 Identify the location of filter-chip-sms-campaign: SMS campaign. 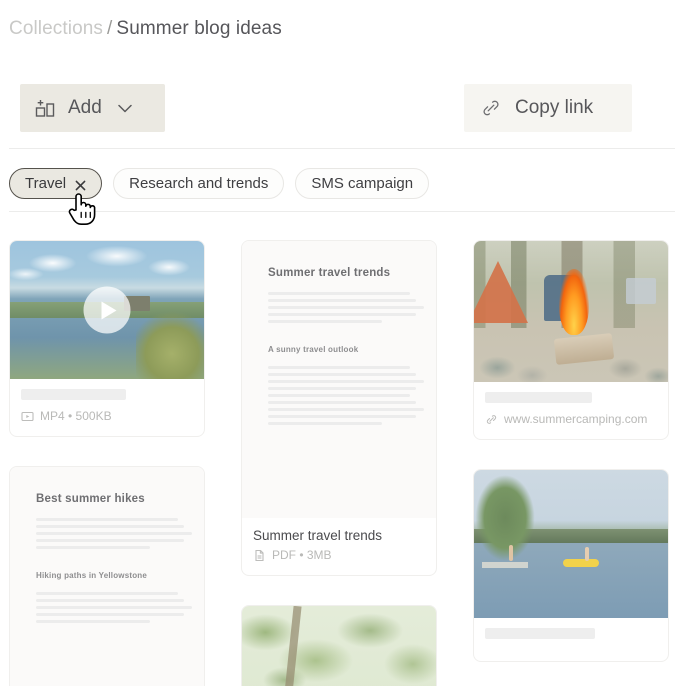
(362, 183).